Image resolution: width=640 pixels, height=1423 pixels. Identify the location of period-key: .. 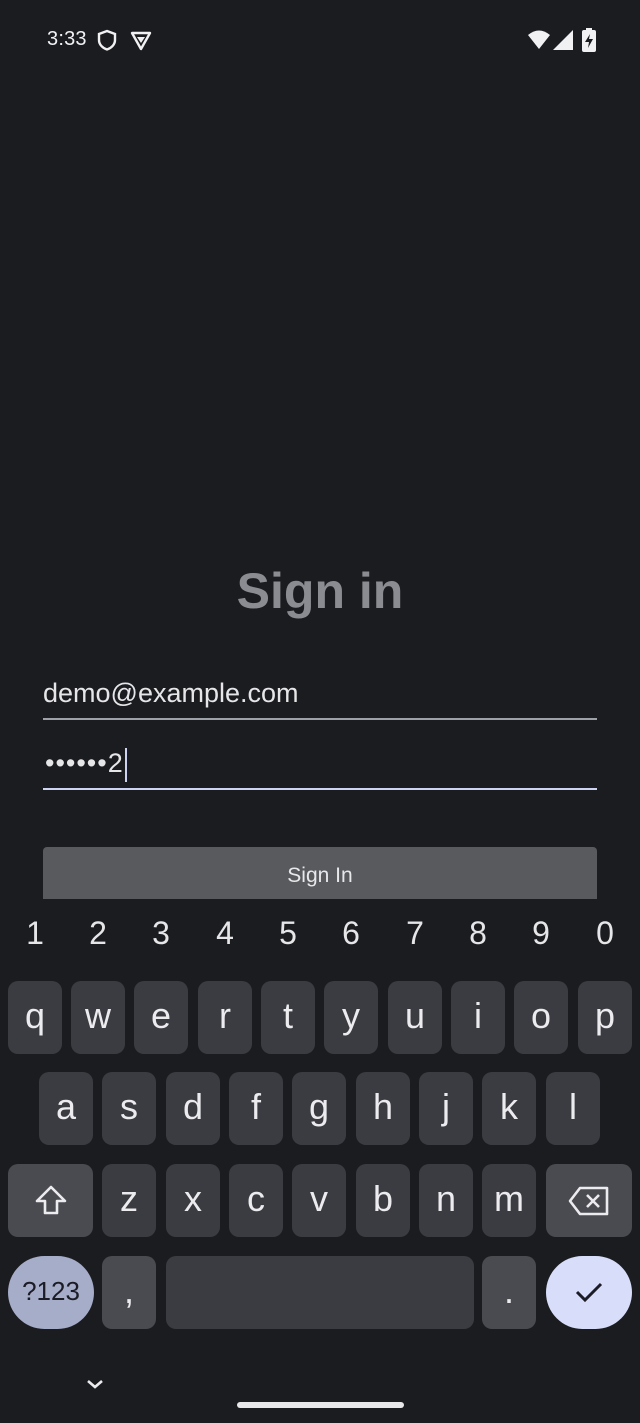
(509, 1292).